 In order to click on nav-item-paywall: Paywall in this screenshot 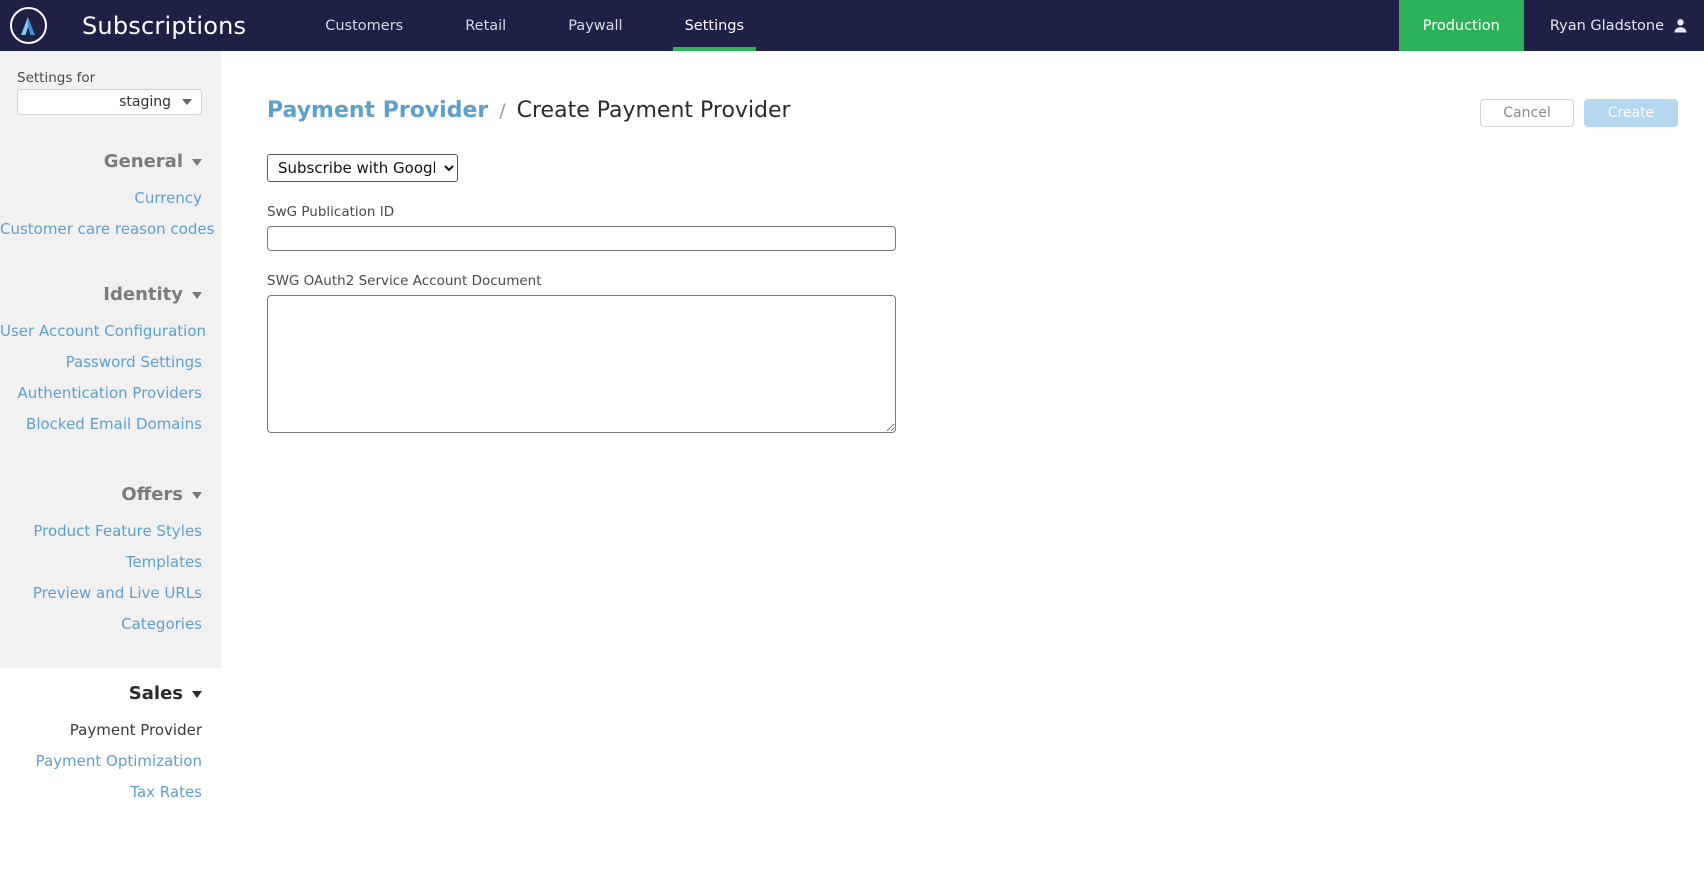, I will do `click(595, 25)`.